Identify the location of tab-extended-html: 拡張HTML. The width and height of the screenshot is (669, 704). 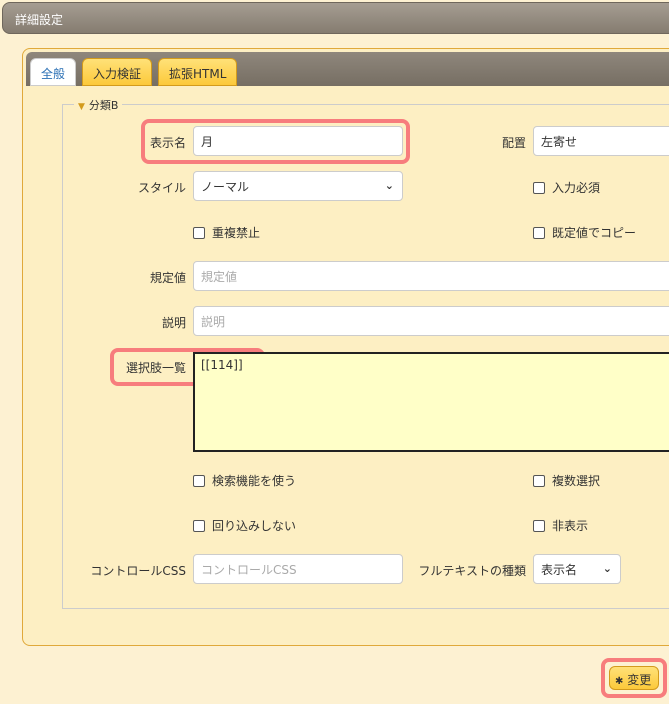
(198, 72).